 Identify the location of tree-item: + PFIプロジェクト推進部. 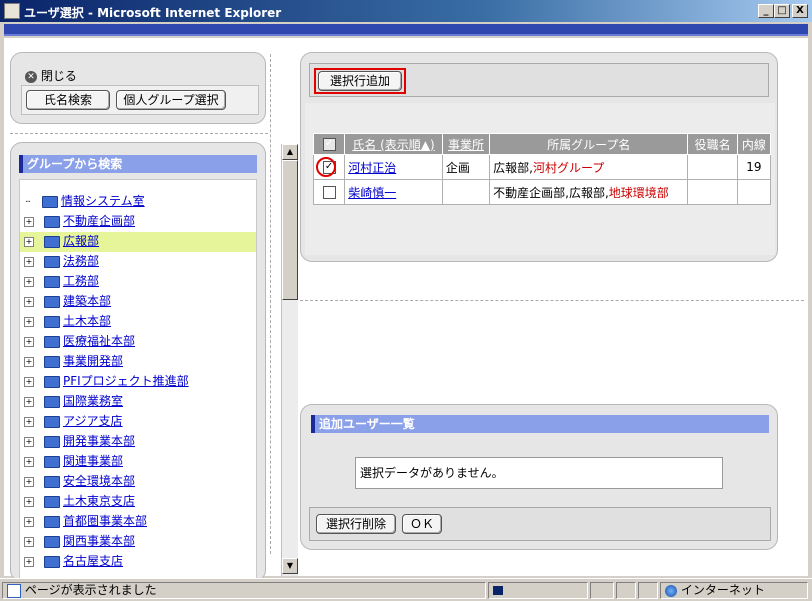
(138, 382).